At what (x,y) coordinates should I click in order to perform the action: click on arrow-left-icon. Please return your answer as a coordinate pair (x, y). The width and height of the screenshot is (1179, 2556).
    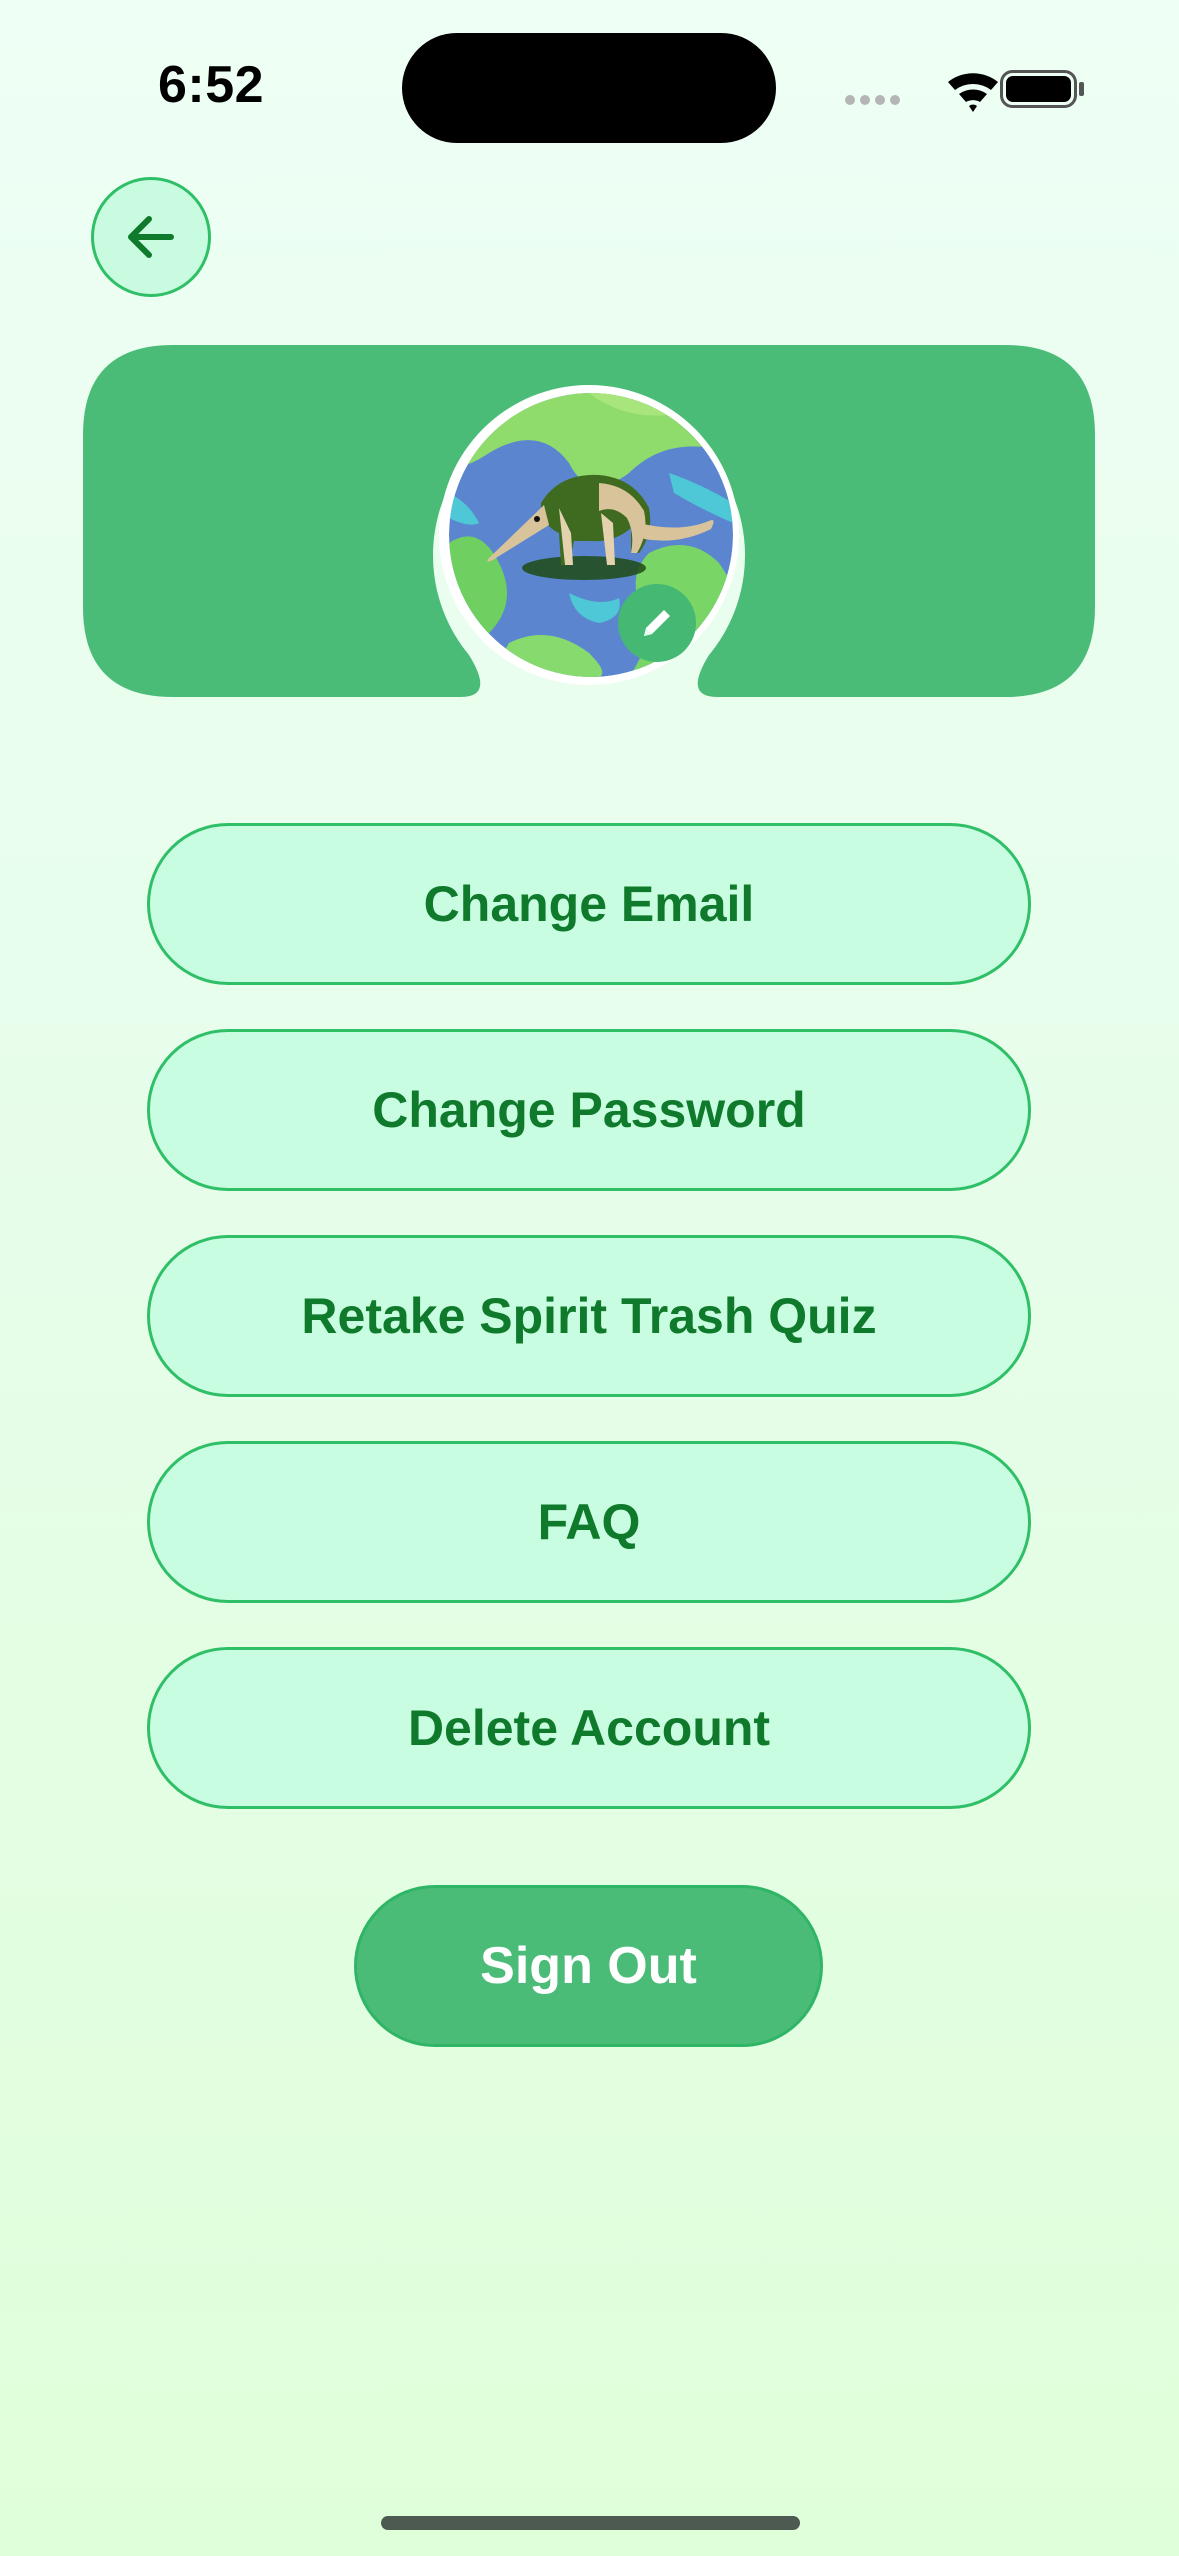
    Looking at the image, I should click on (151, 237).